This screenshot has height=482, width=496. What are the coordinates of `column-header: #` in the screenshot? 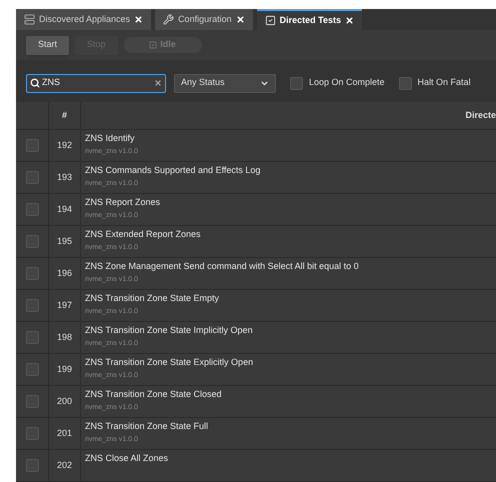 It's located at (64, 115).